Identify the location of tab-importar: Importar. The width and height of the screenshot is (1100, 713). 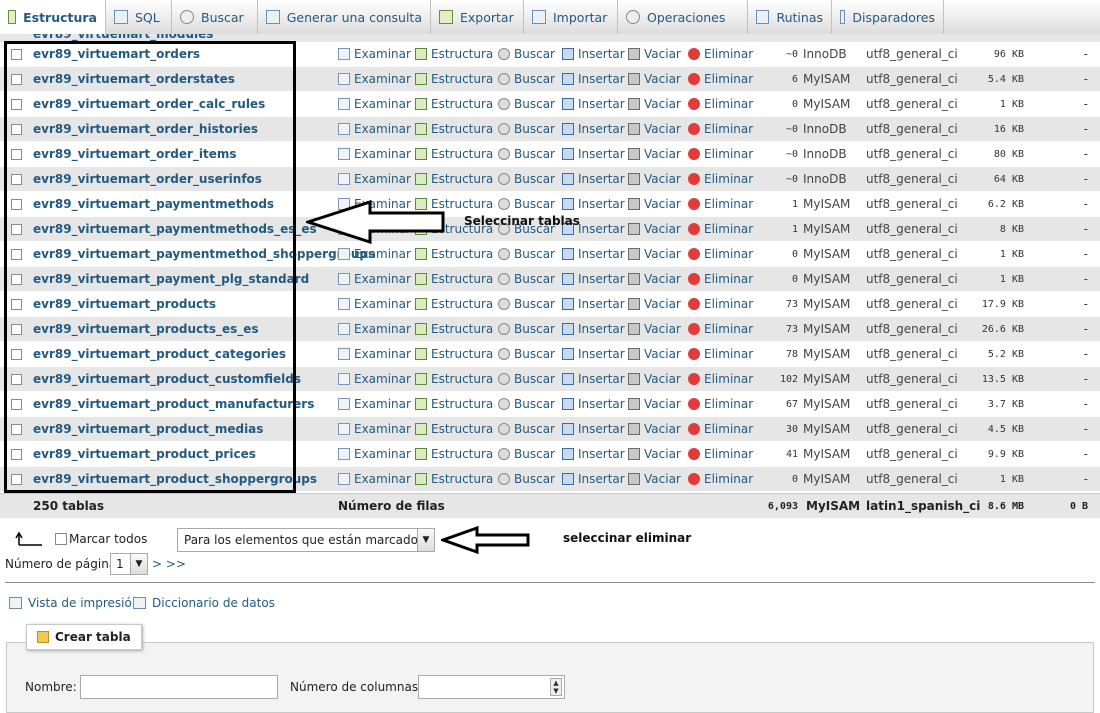
(571, 17).